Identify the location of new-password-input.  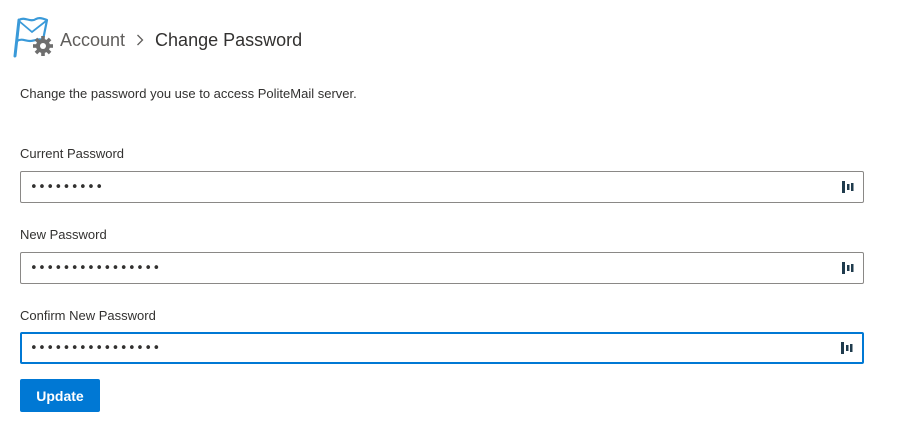
(433, 268).